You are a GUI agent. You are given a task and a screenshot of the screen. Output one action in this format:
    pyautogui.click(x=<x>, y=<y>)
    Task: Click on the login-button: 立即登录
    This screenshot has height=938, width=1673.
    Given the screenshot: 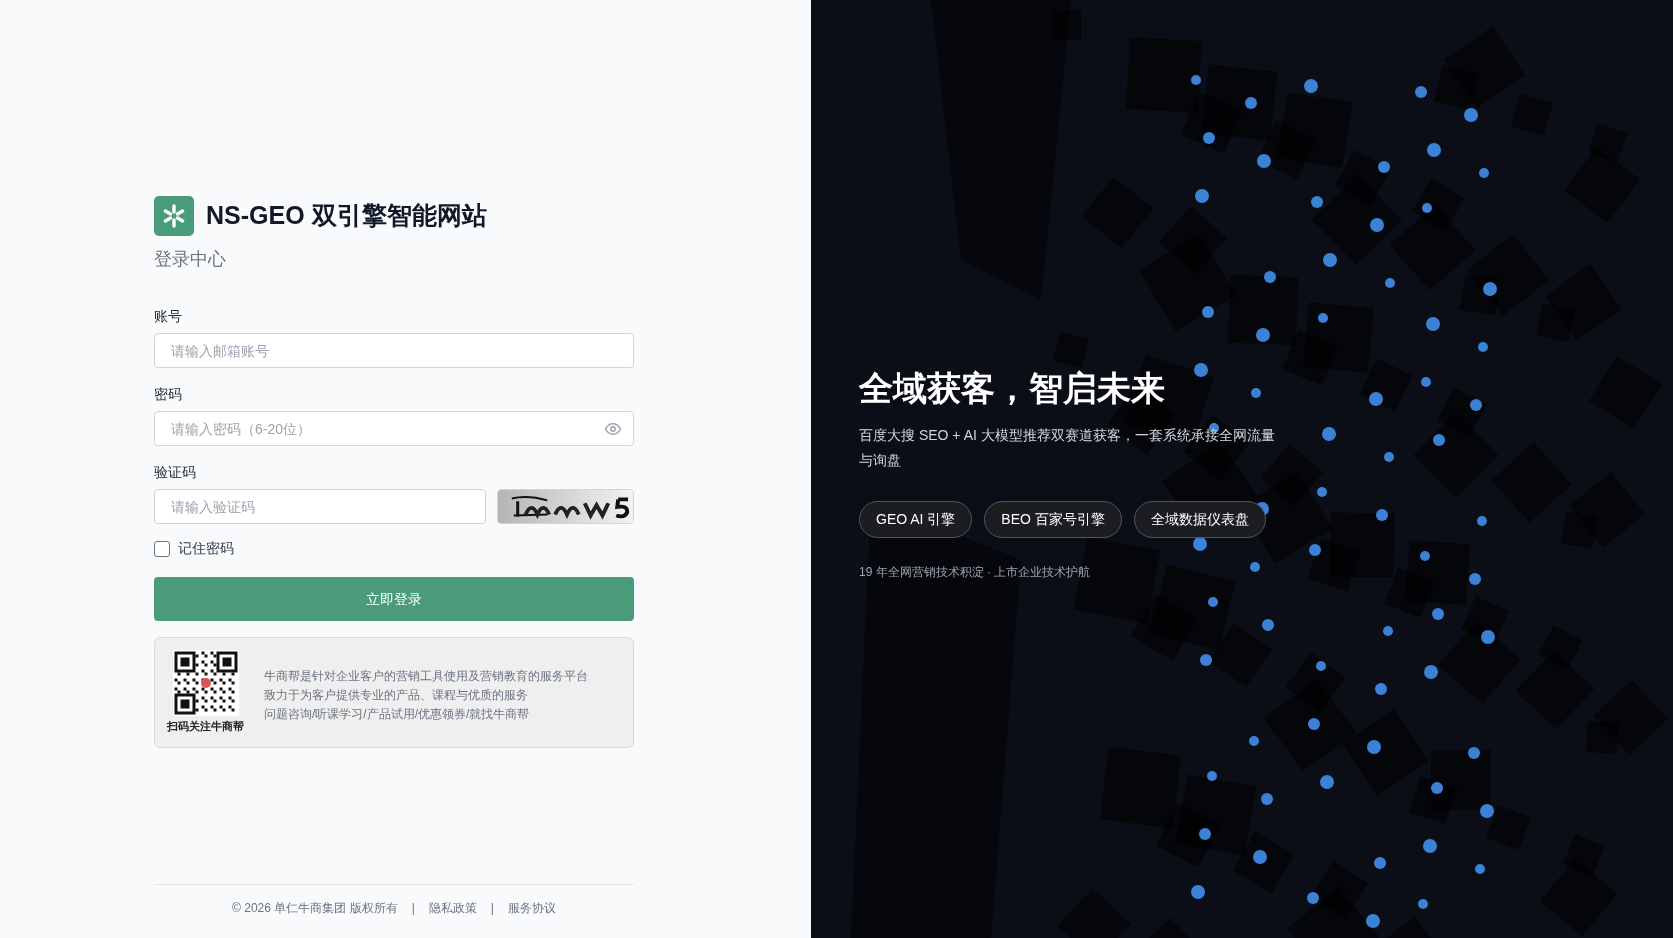 What is the action you would take?
    pyautogui.click(x=394, y=599)
    